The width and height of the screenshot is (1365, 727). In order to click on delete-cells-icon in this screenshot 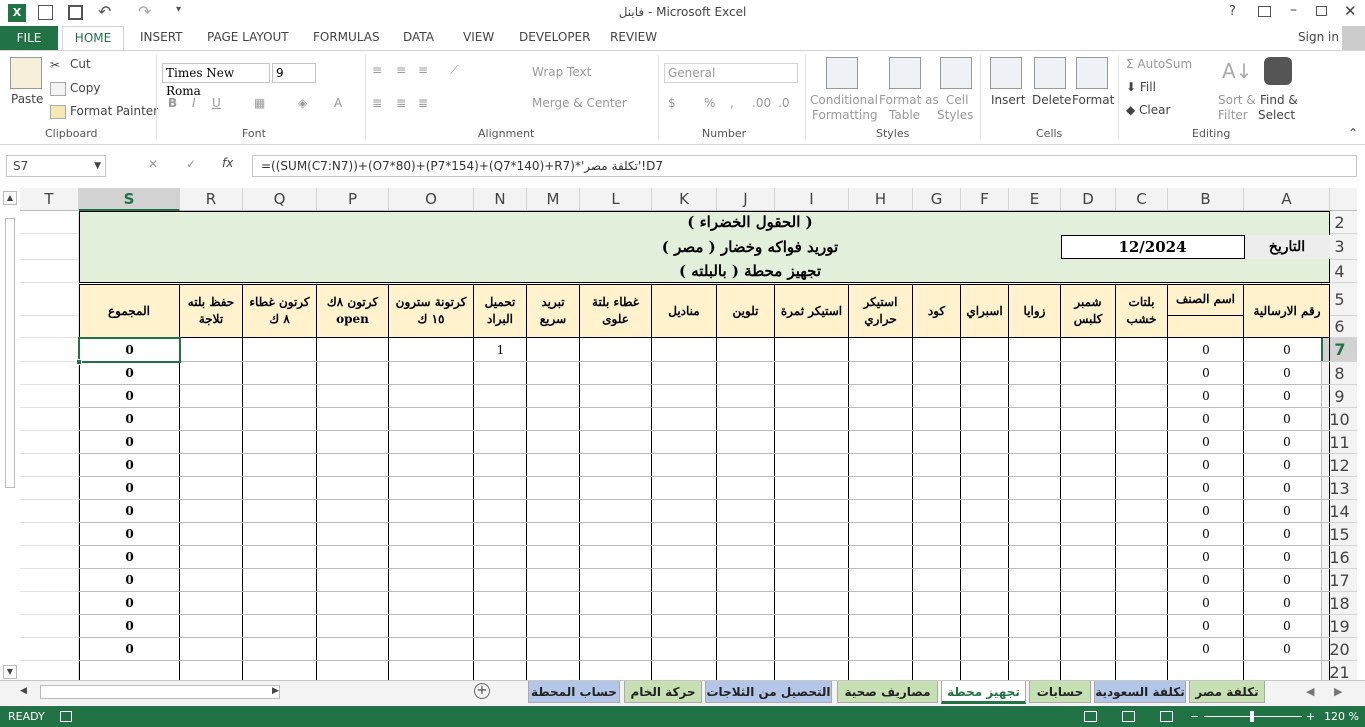, I will do `click(1050, 73)`.